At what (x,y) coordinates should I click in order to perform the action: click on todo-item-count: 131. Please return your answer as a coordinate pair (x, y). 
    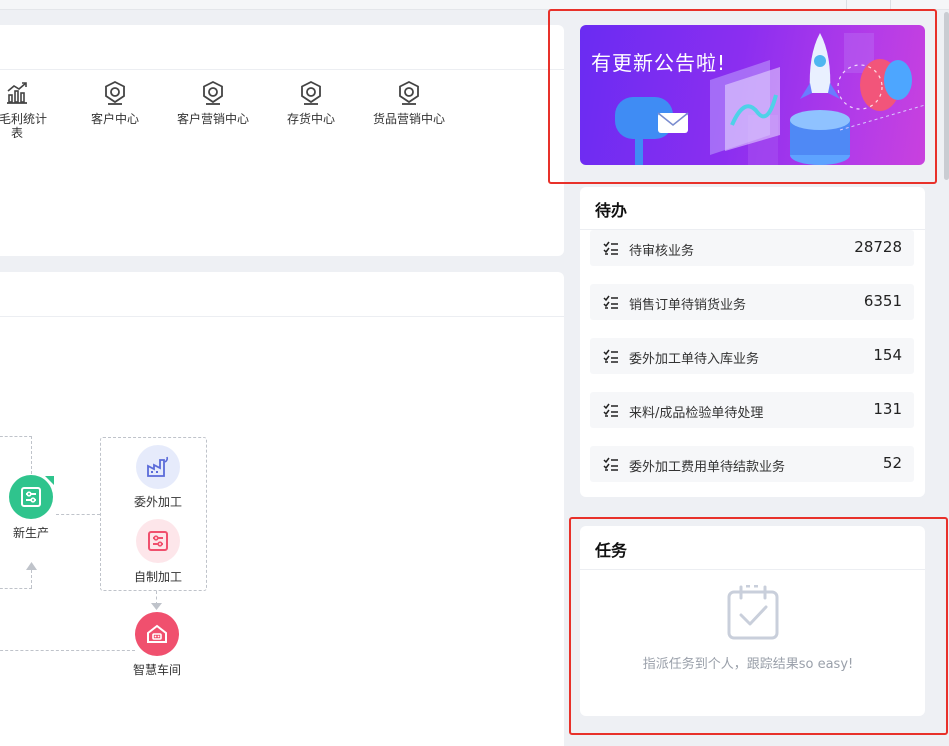
    Looking at the image, I should click on (887, 409).